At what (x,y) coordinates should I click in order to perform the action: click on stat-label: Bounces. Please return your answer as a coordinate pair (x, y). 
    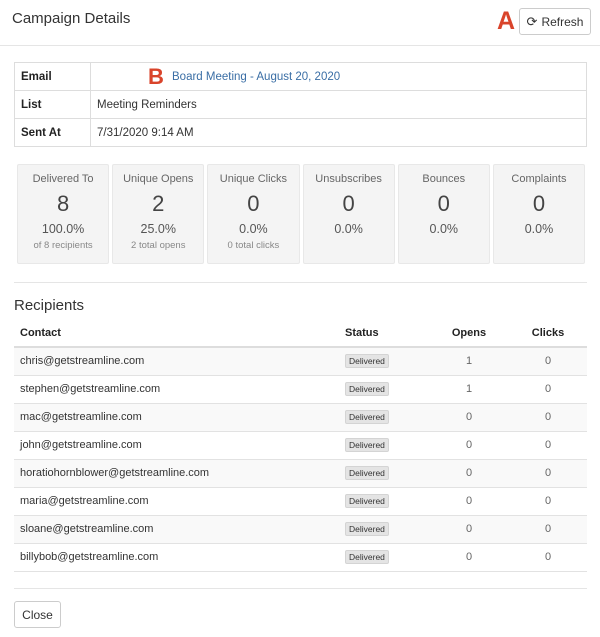
    Looking at the image, I should click on (444, 179).